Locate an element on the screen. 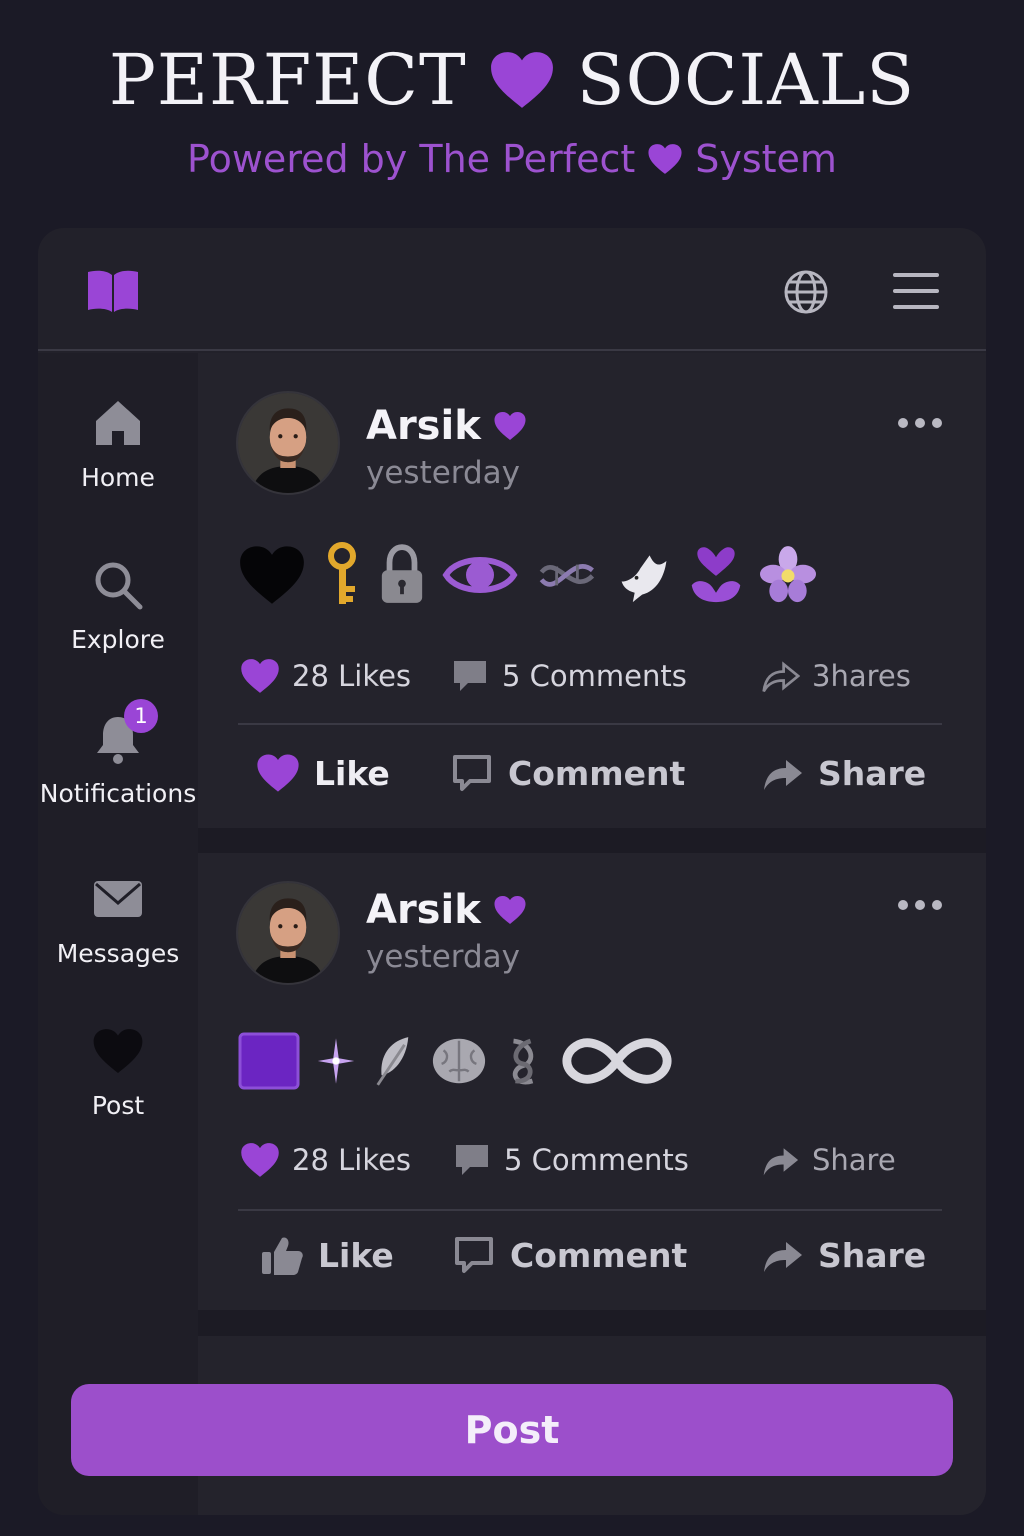 The height and width of the screenshot is (1536, 1024). thumbs-up-icon is located at coordinates (282, 1256).